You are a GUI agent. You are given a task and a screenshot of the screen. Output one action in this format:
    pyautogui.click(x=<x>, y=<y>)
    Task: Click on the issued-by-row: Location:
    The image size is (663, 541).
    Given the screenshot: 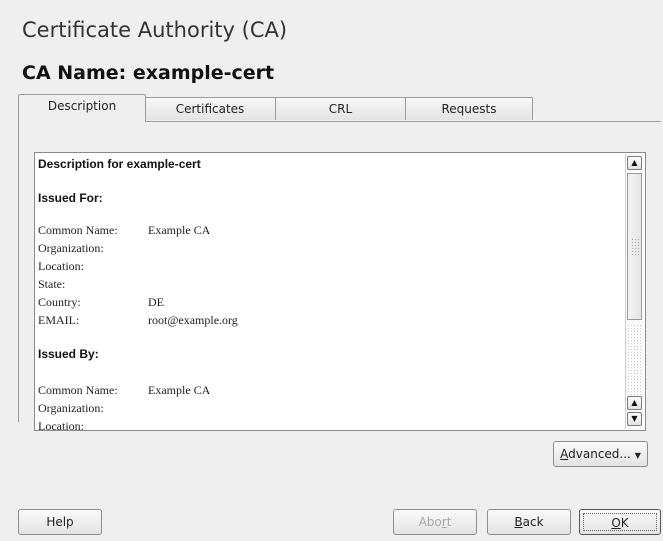 What is the action you would take?
    pyautogui.click(x=93, y=425)
    